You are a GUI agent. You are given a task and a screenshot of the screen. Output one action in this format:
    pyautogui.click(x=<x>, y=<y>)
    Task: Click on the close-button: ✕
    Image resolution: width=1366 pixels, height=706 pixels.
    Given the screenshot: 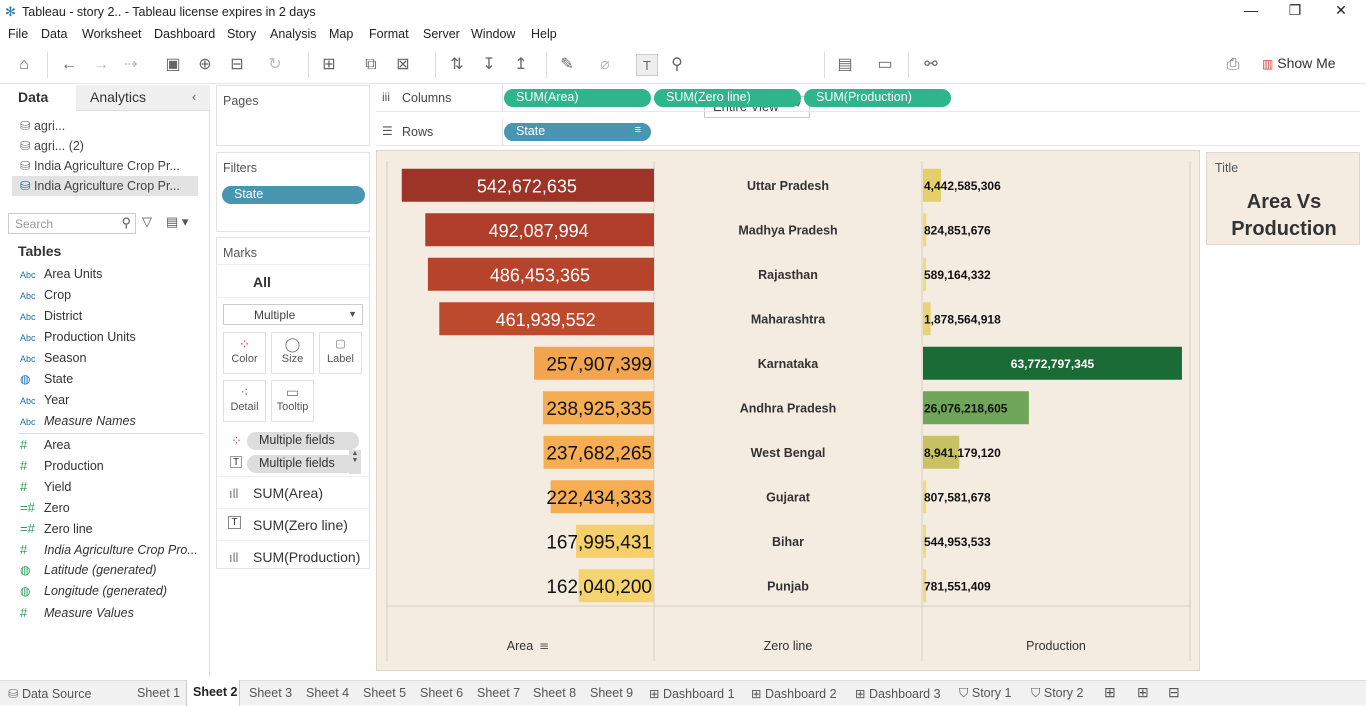 What is the action you would take?
    pyautogui.click(x=1341, y=12)
    